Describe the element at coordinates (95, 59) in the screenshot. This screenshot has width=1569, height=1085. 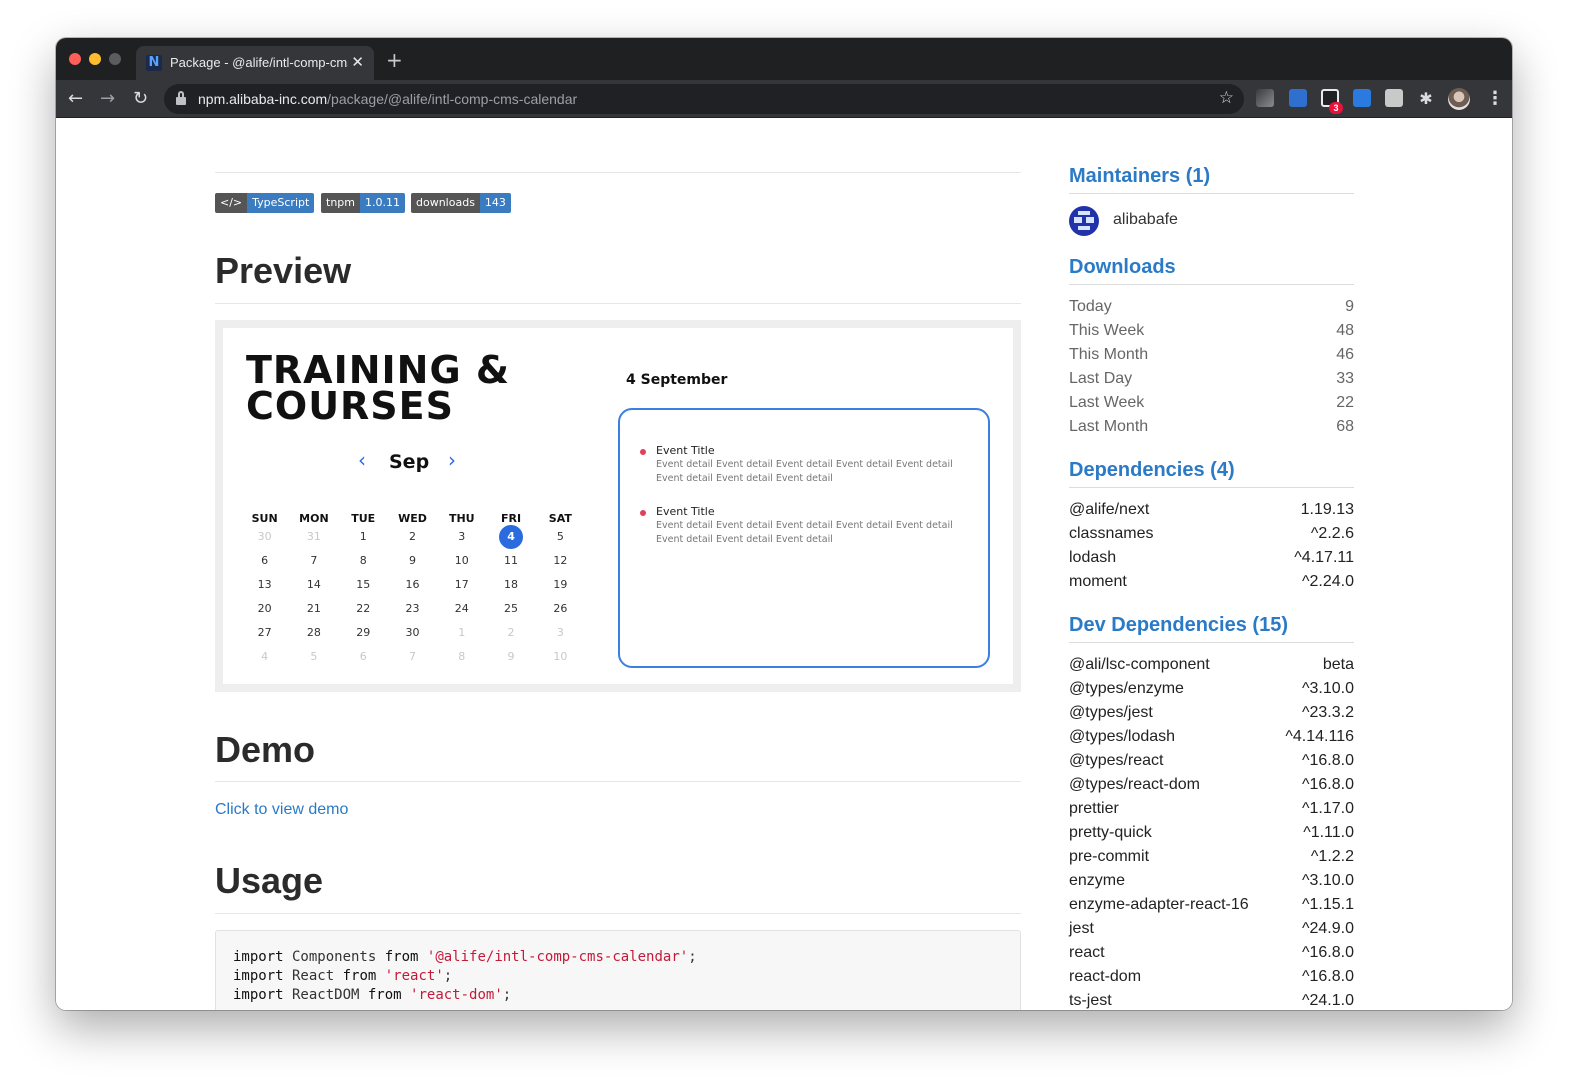
I see `minimize-window-button` at that location.